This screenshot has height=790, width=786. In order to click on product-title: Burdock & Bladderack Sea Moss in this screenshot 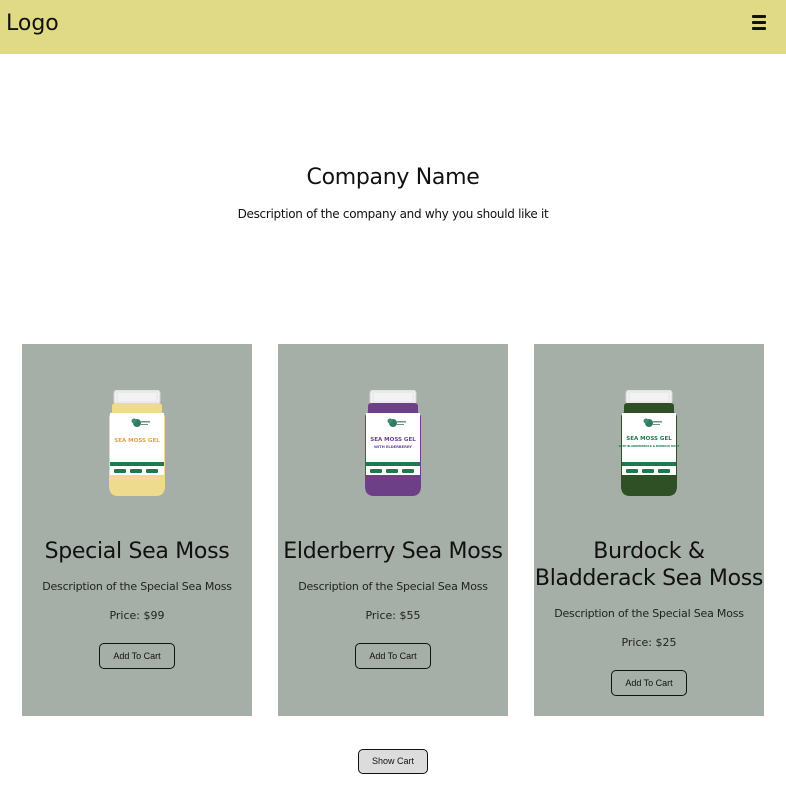, I will do `click(649, 565)`.